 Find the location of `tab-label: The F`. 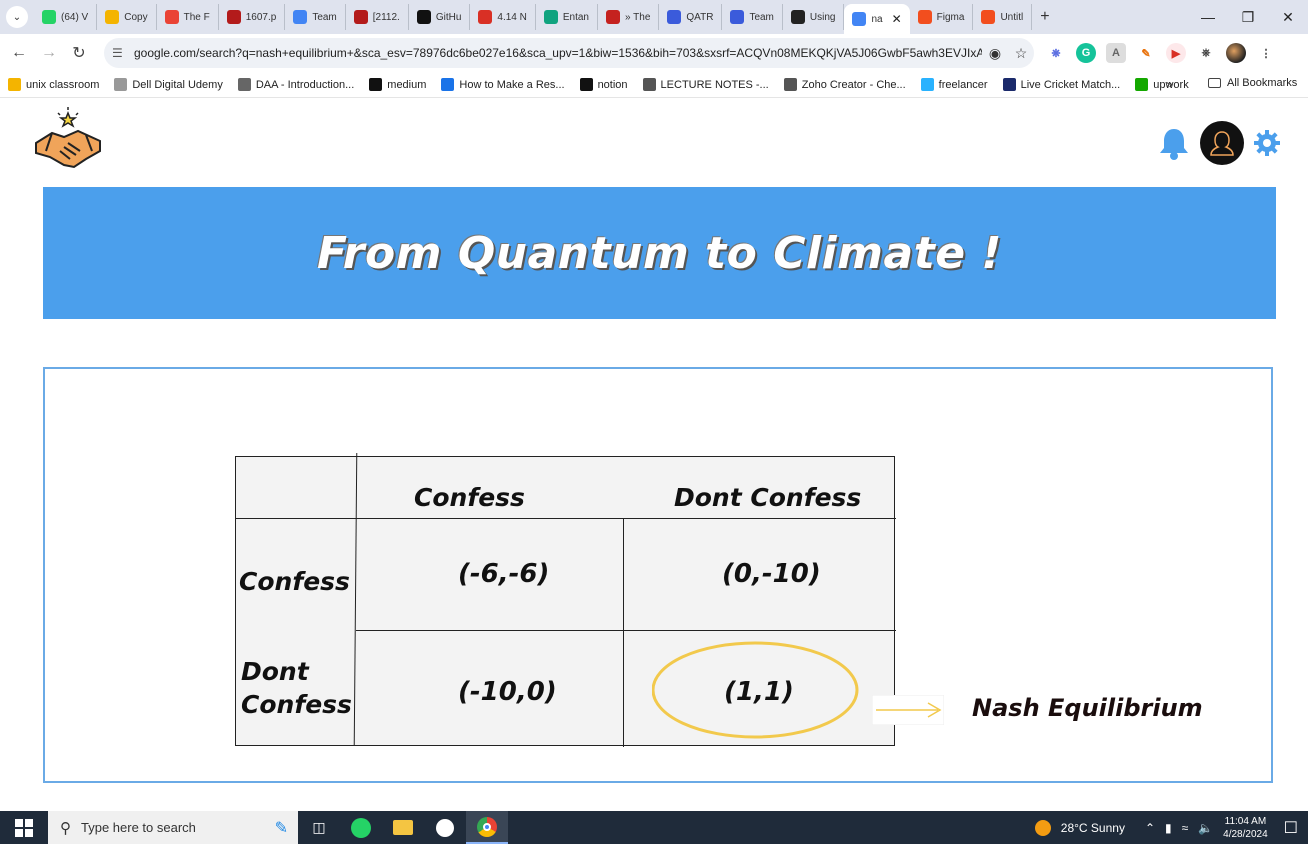

tab-label: The F is located at coordinates (196, 17).